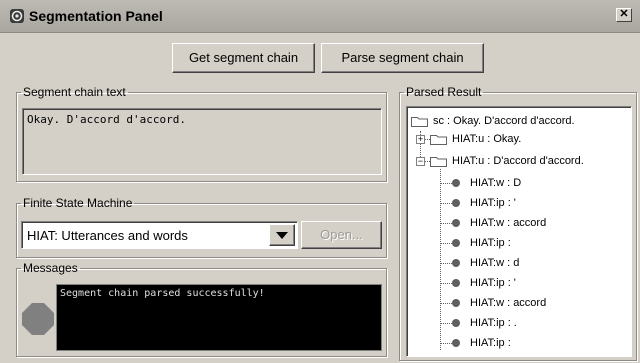 This screenshot has height=363, width=640. I want to click on messages-text: Segment chain parsed successfully!, so click(162, 293).